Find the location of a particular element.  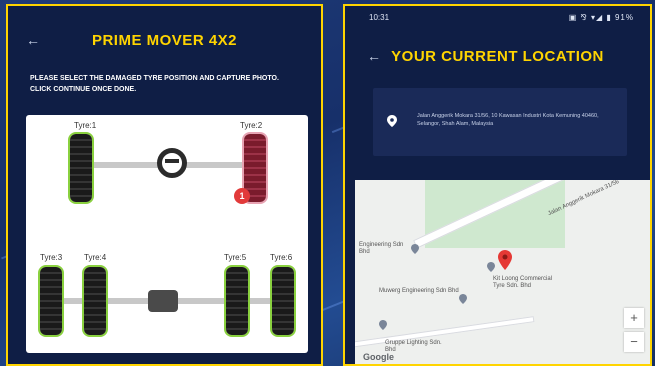

damage-count-badge: 1 is located at coordinates (242, 196).